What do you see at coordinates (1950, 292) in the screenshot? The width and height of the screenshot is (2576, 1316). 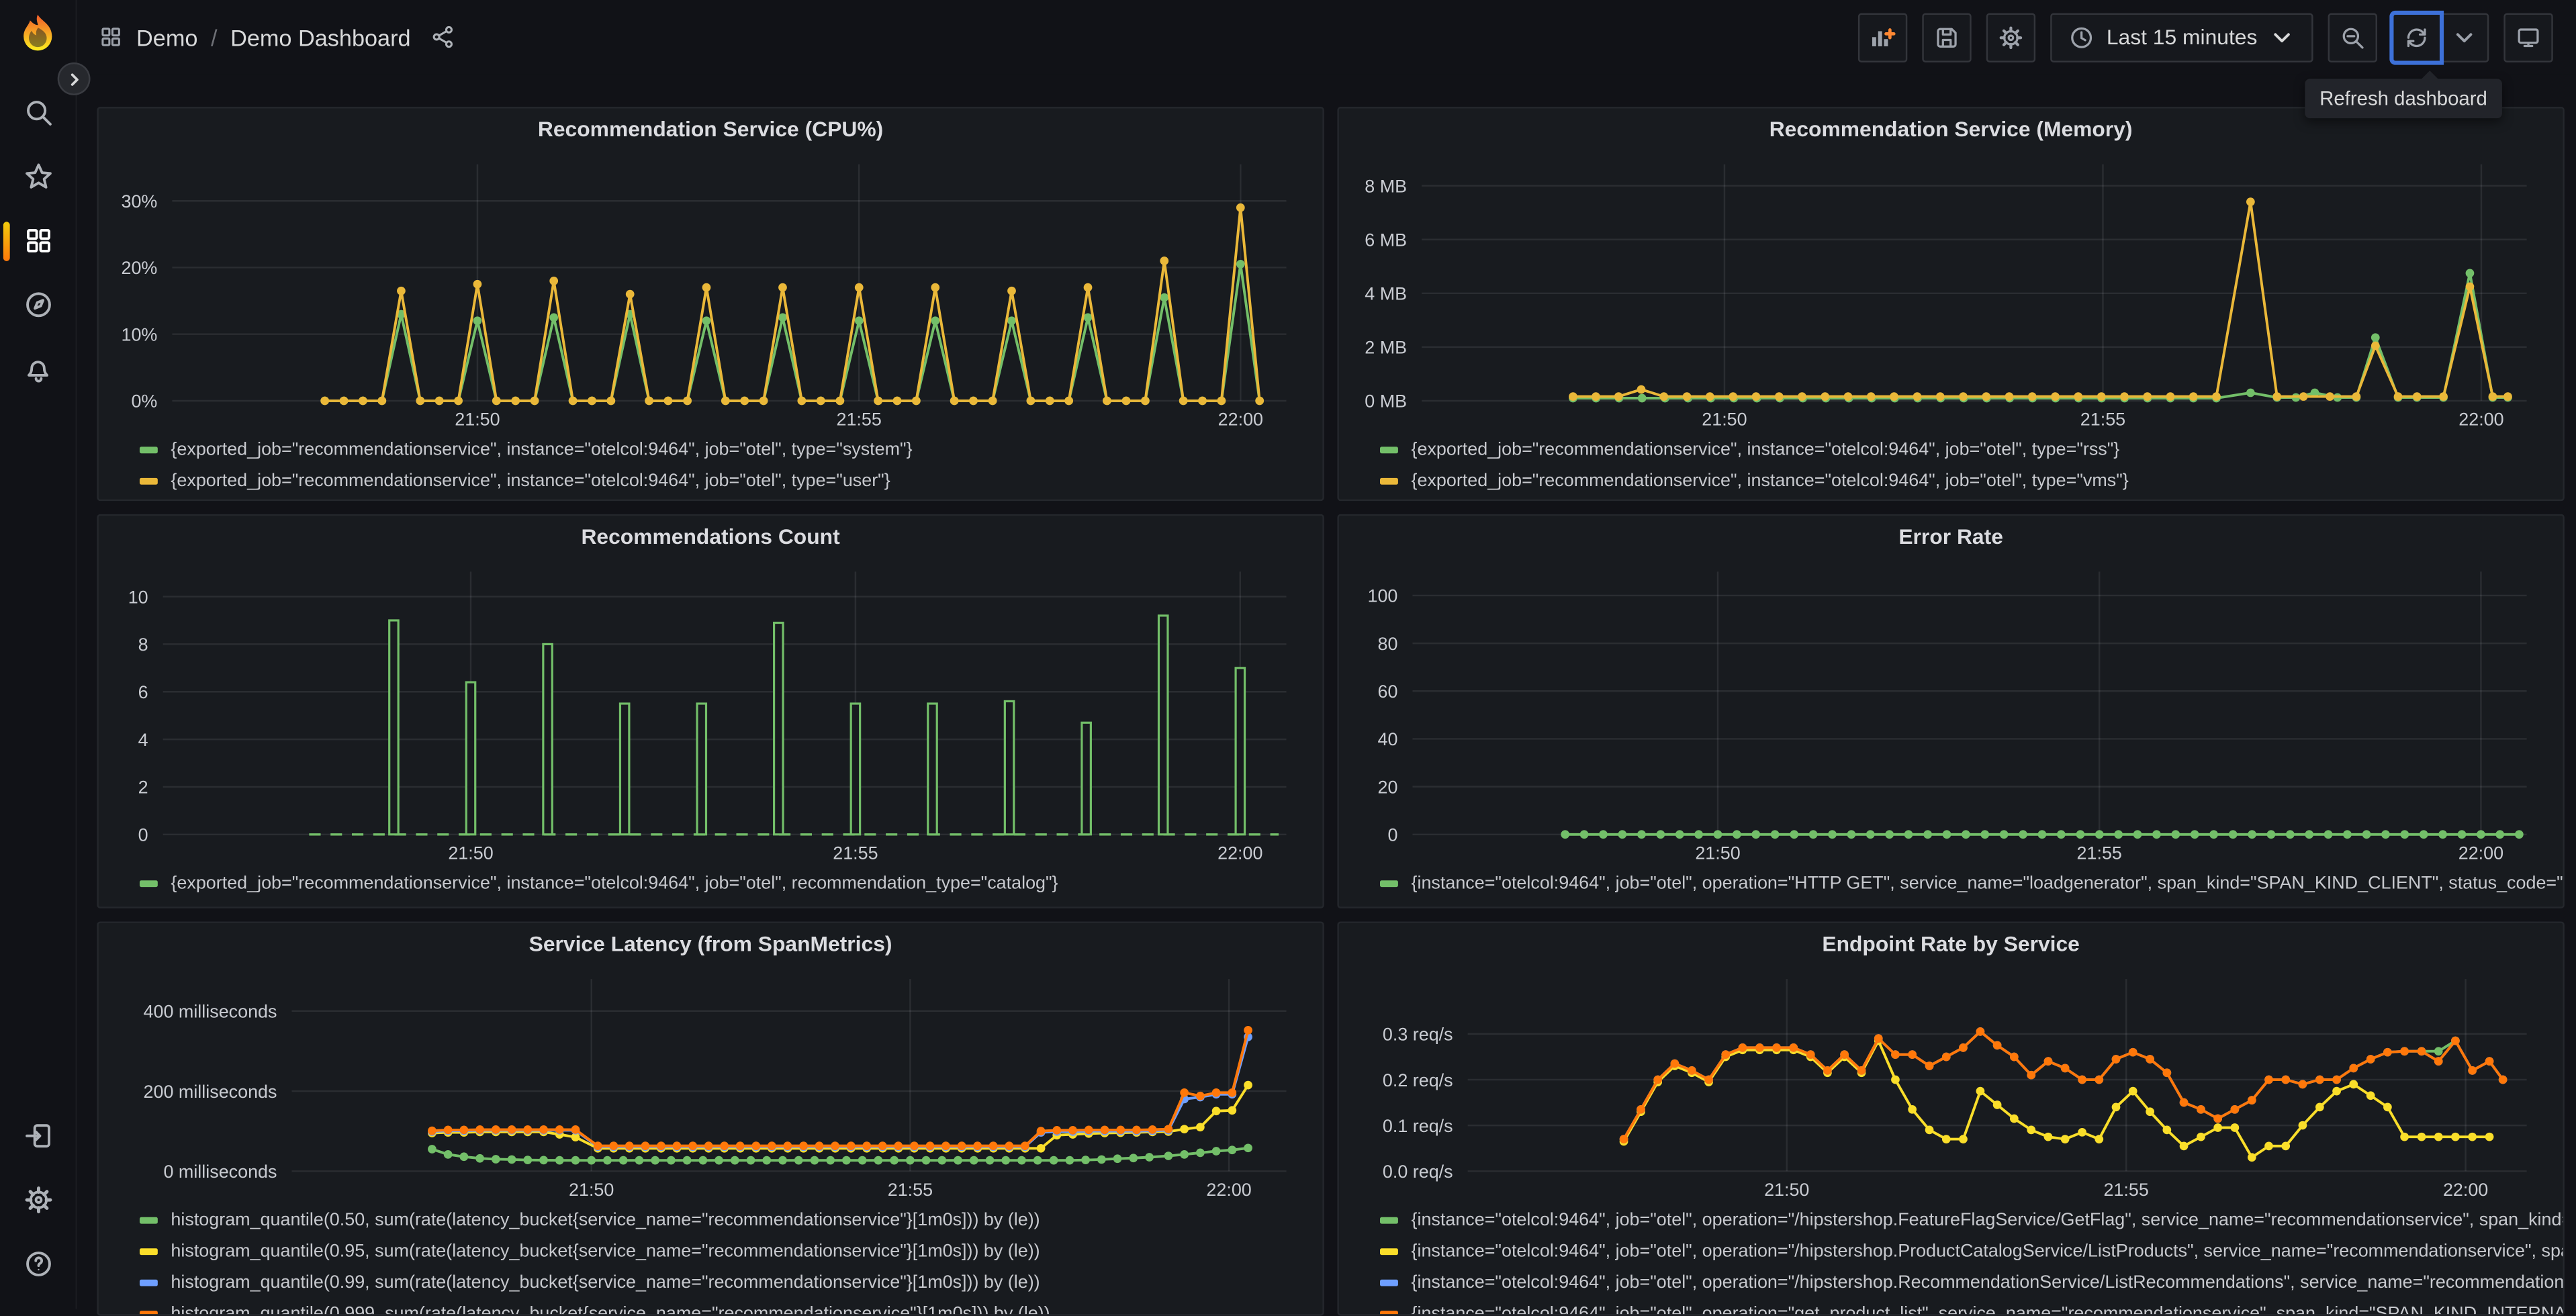 I see `time-series-chart: 21:50 21:55 22:00 0 MB 2 MB 4 MB 6 MB 8 MB` at bounding box center [1950, 292].